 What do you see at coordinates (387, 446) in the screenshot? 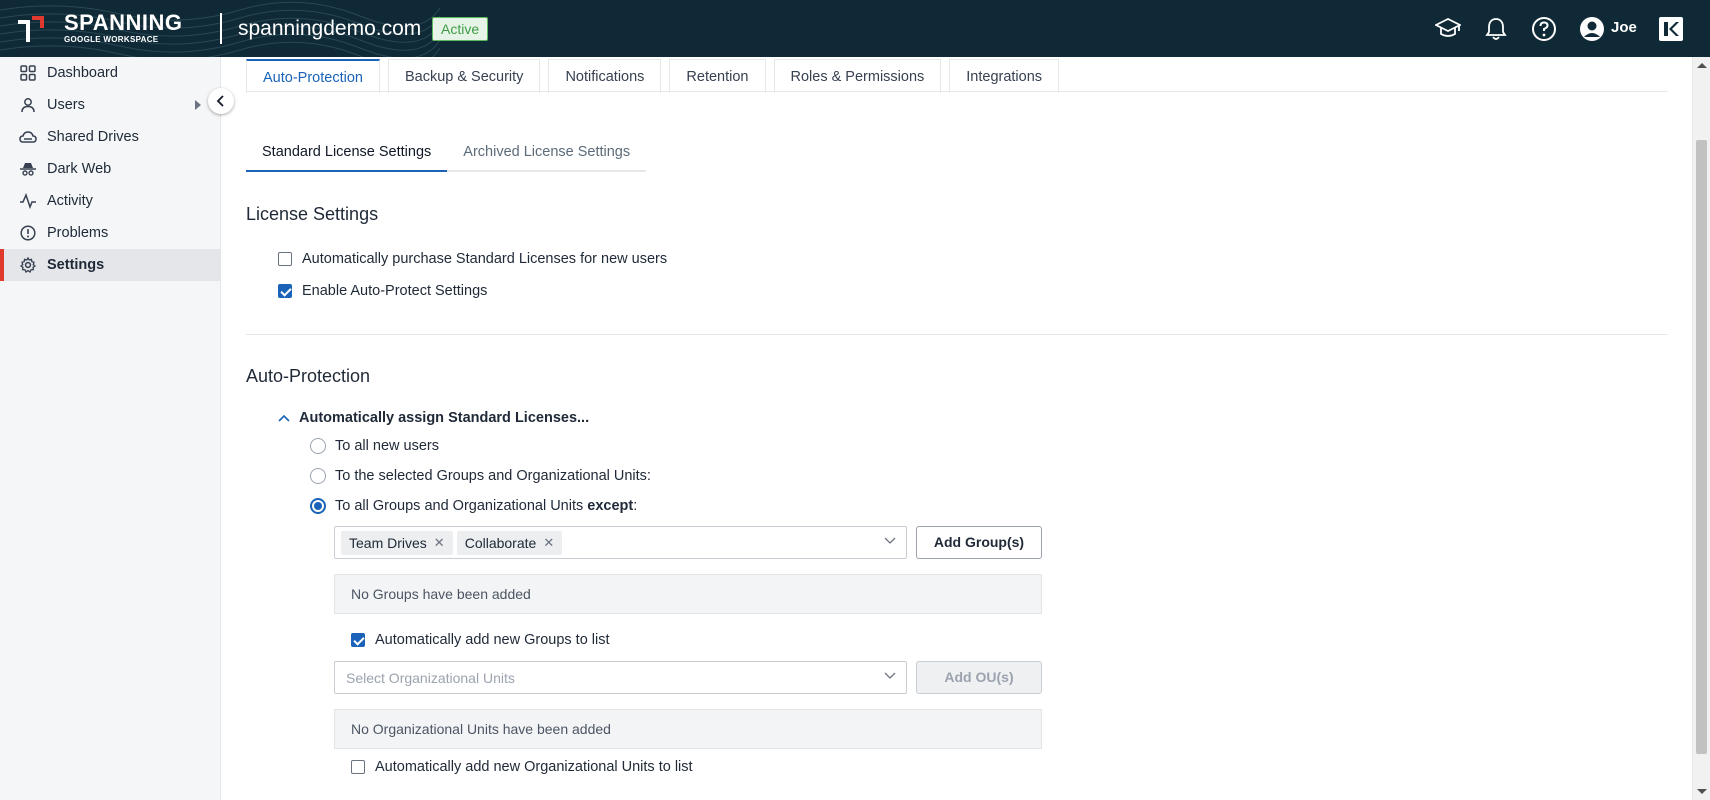
I see `radio-all-new-users-label: To all new users` at bounding box center [387, 446].